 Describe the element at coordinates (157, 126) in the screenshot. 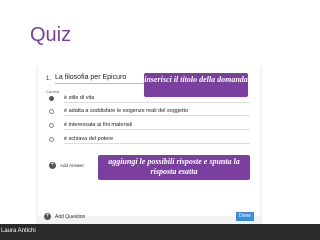

I see `answer-input: è interessata ai fini materiali` at that location.